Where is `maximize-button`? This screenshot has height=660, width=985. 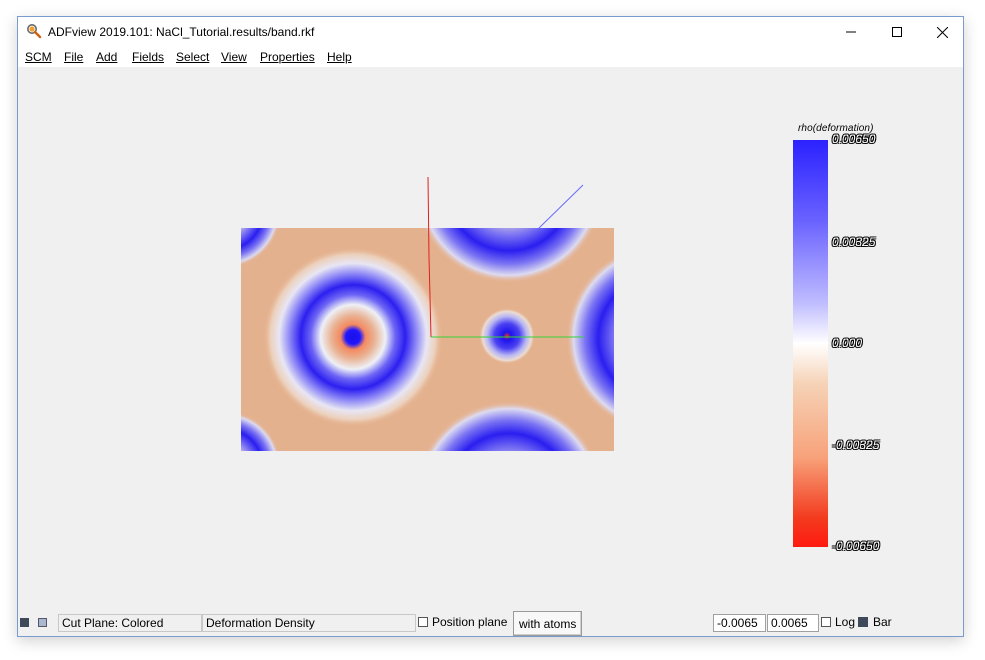 maximize-button is located at coordinates (897, 32).